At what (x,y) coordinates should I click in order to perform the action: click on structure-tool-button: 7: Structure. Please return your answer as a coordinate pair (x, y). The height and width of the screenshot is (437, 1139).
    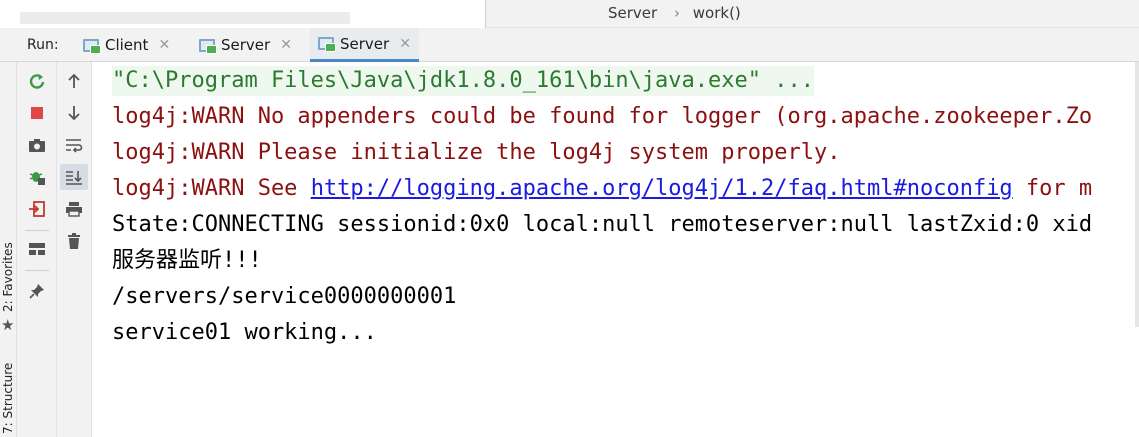
    Looking at the image, I should click on (8, 398).